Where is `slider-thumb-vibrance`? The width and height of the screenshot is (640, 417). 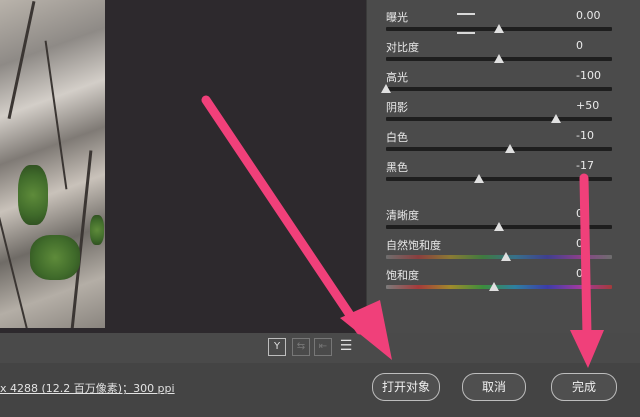
slider-thumb-vibrance is located at coordinates (505, 256).